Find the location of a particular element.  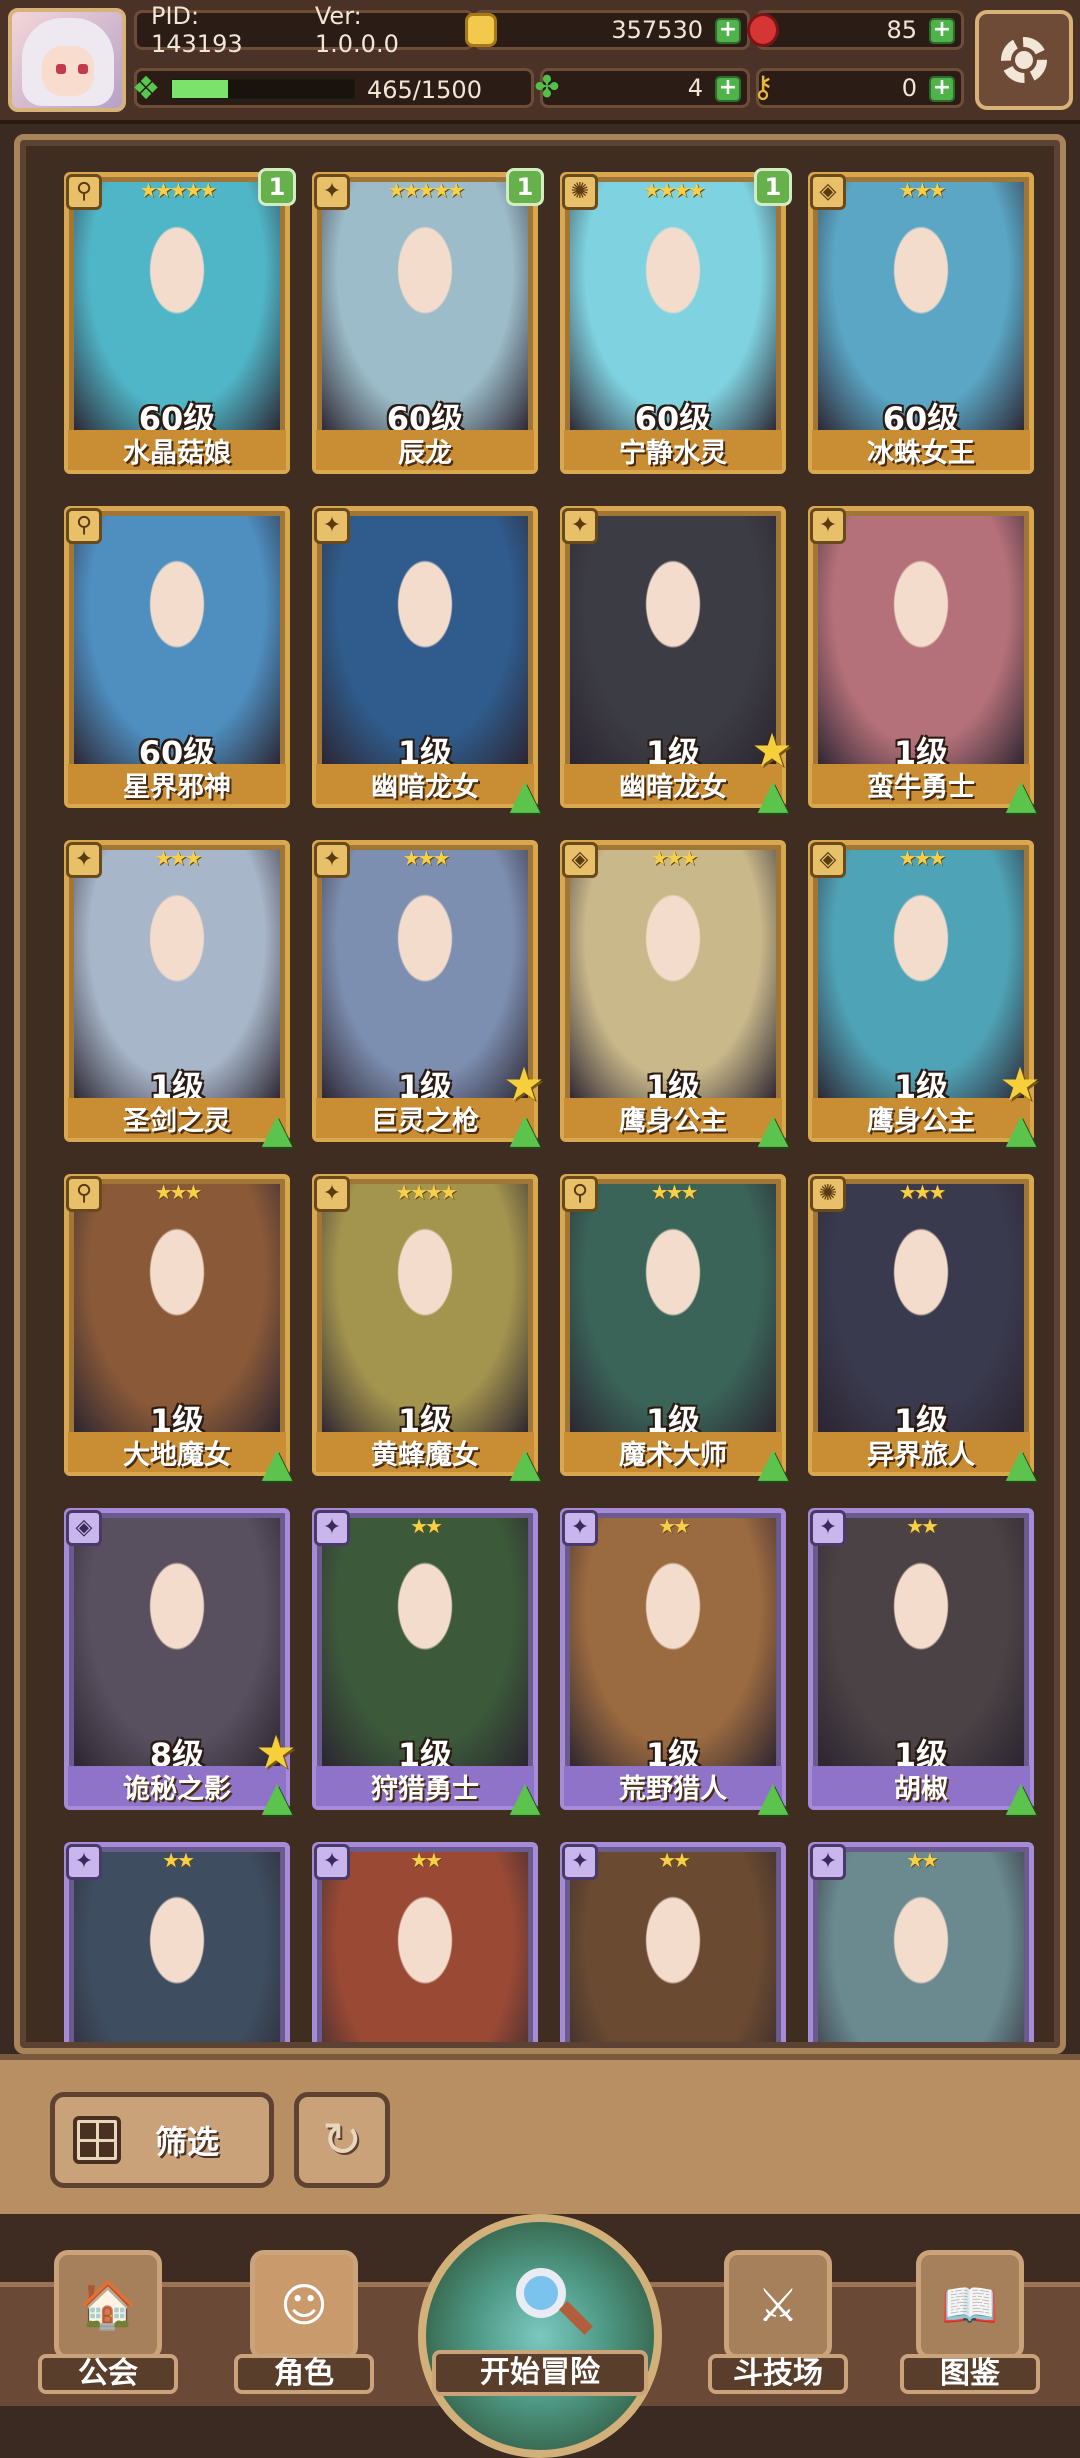

character-icon: ☺ is located at coordinates (304, 2305).